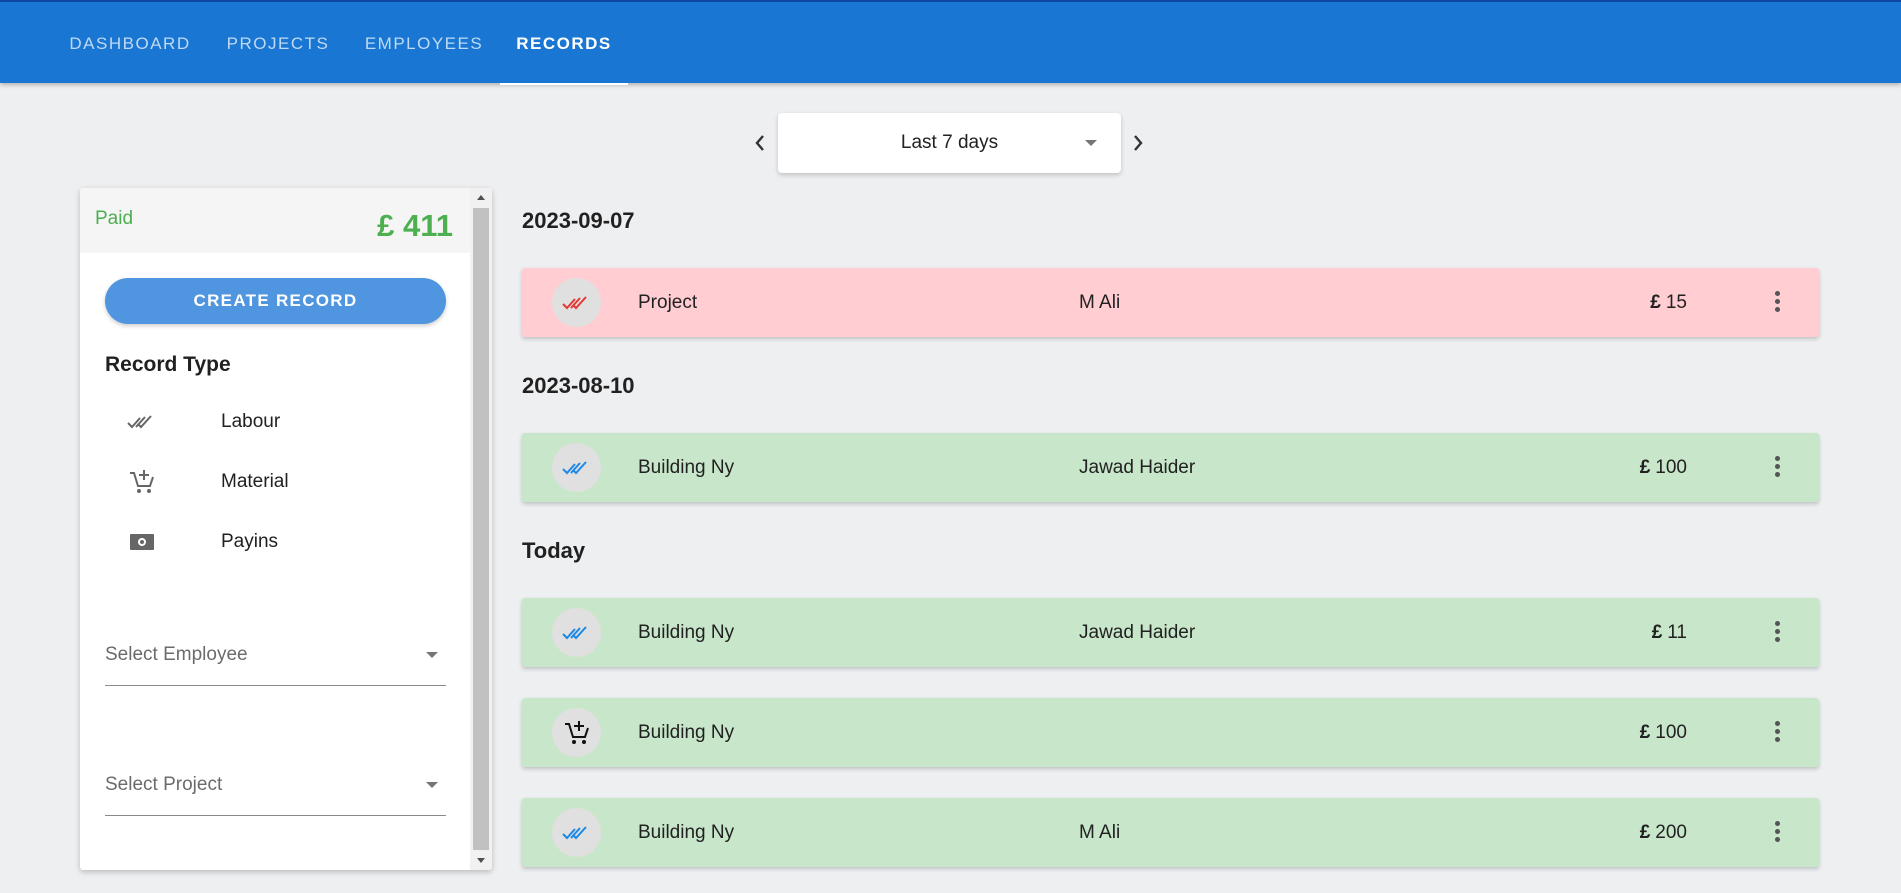 Image resolution: width=1901 pixels, height=893 pixels. Describe the element at coordinates (142, 542) in the screenshot. I see `cash-icon` at that location.